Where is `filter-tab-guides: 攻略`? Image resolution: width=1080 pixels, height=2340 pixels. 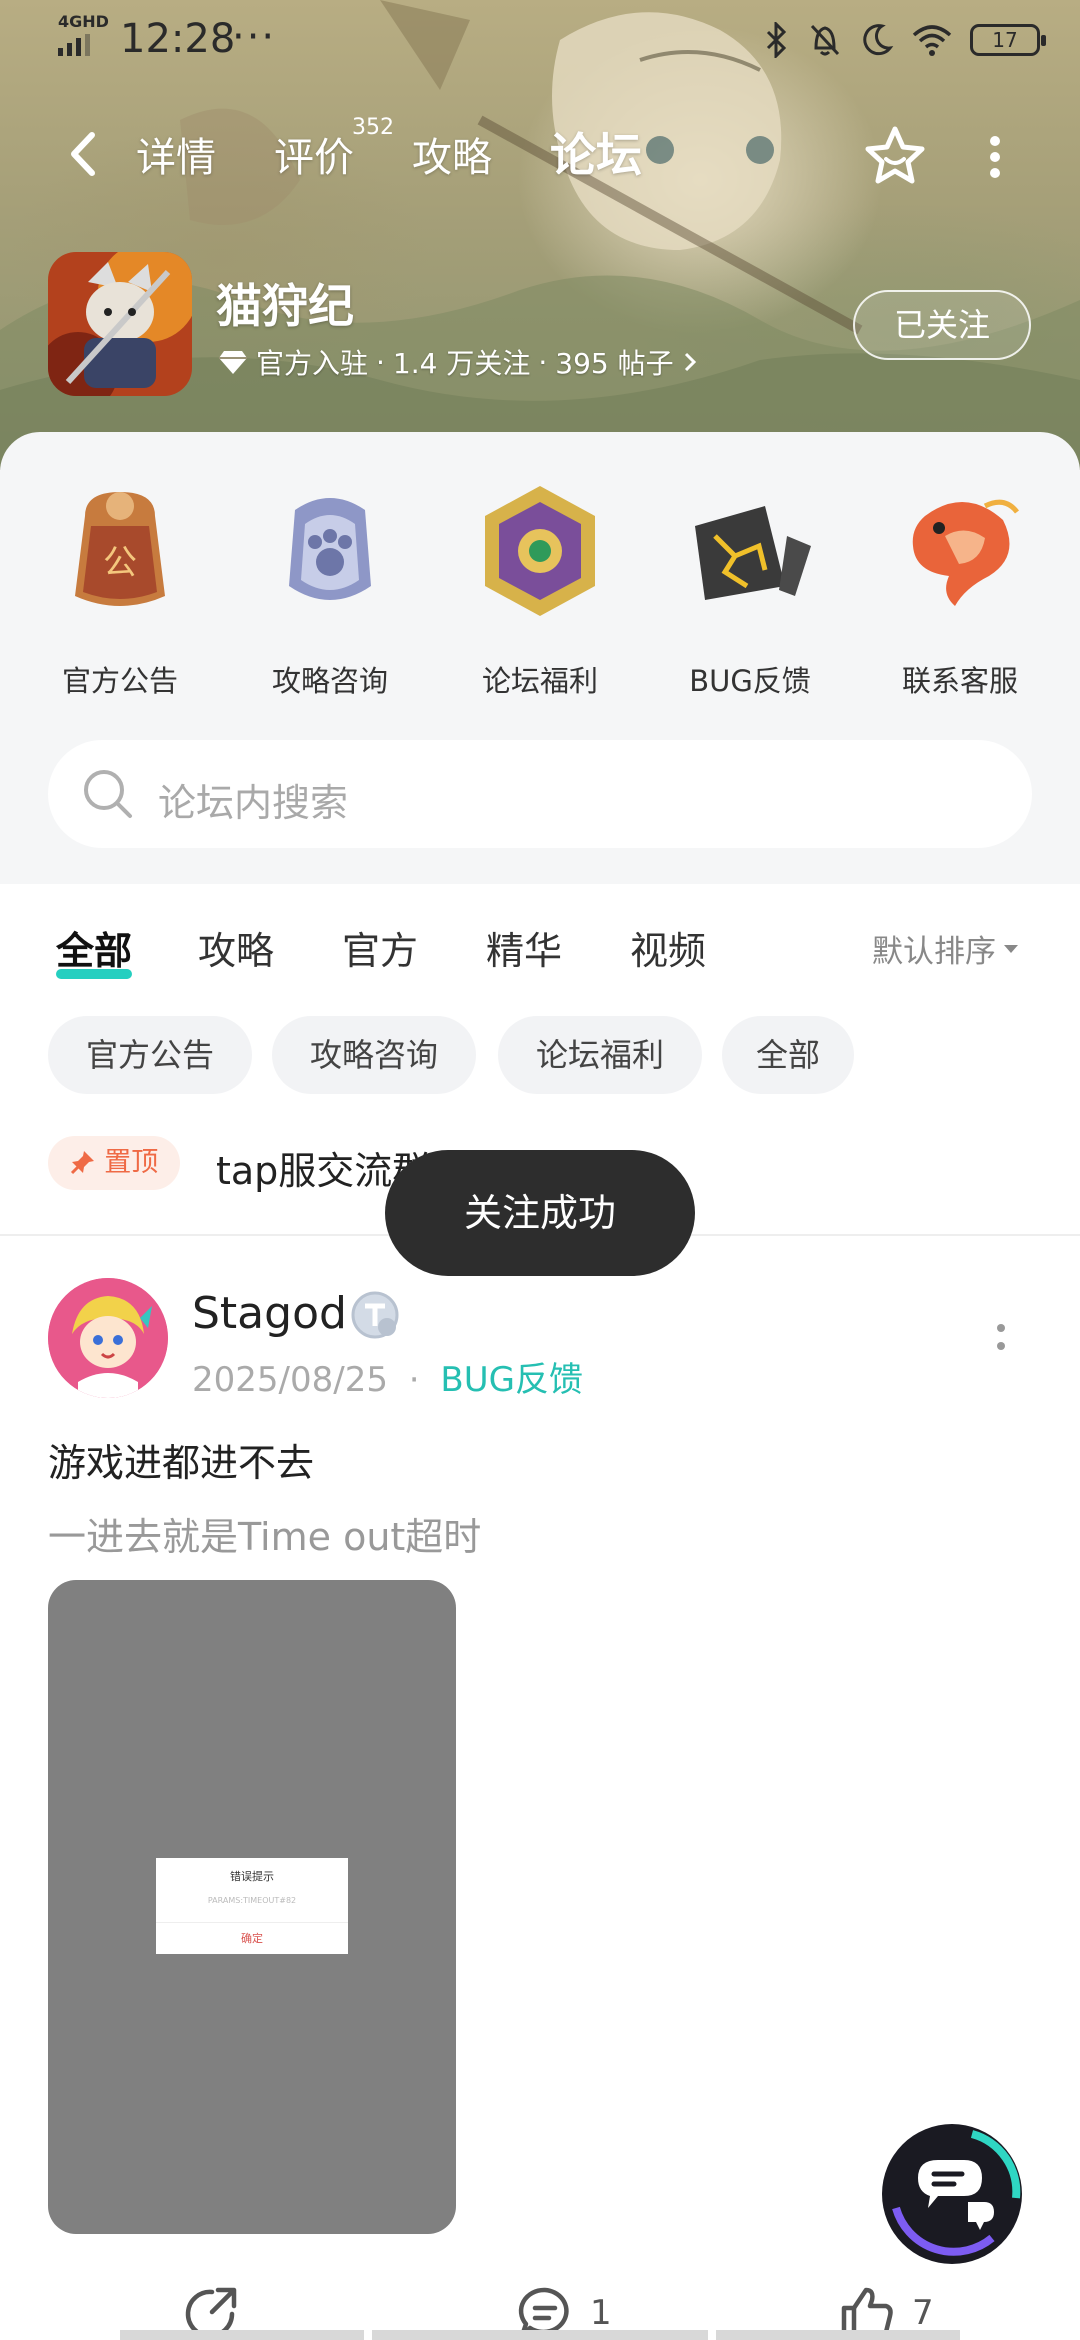
filter-tab-guides: 攻略 is located at coordinates (236, 947).